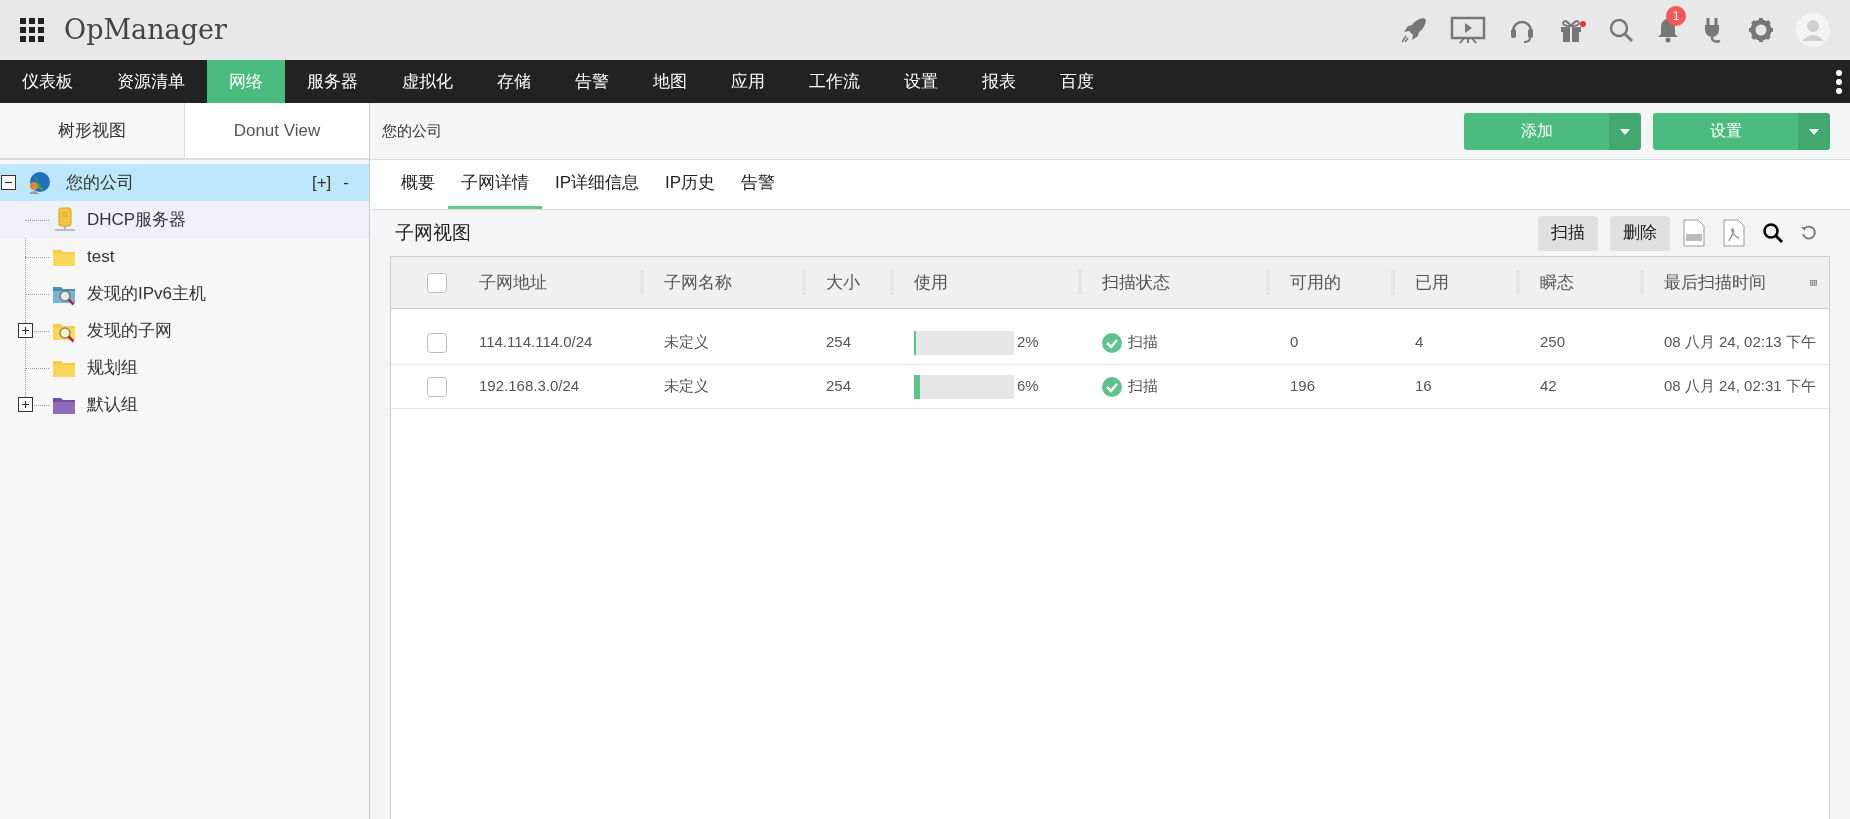 This screenshot has width=1850, height=819. What do you see at coordinates (433, 232) in the screenshot?
I see `section-title: 子网视图` at bounding box center [433, 232].